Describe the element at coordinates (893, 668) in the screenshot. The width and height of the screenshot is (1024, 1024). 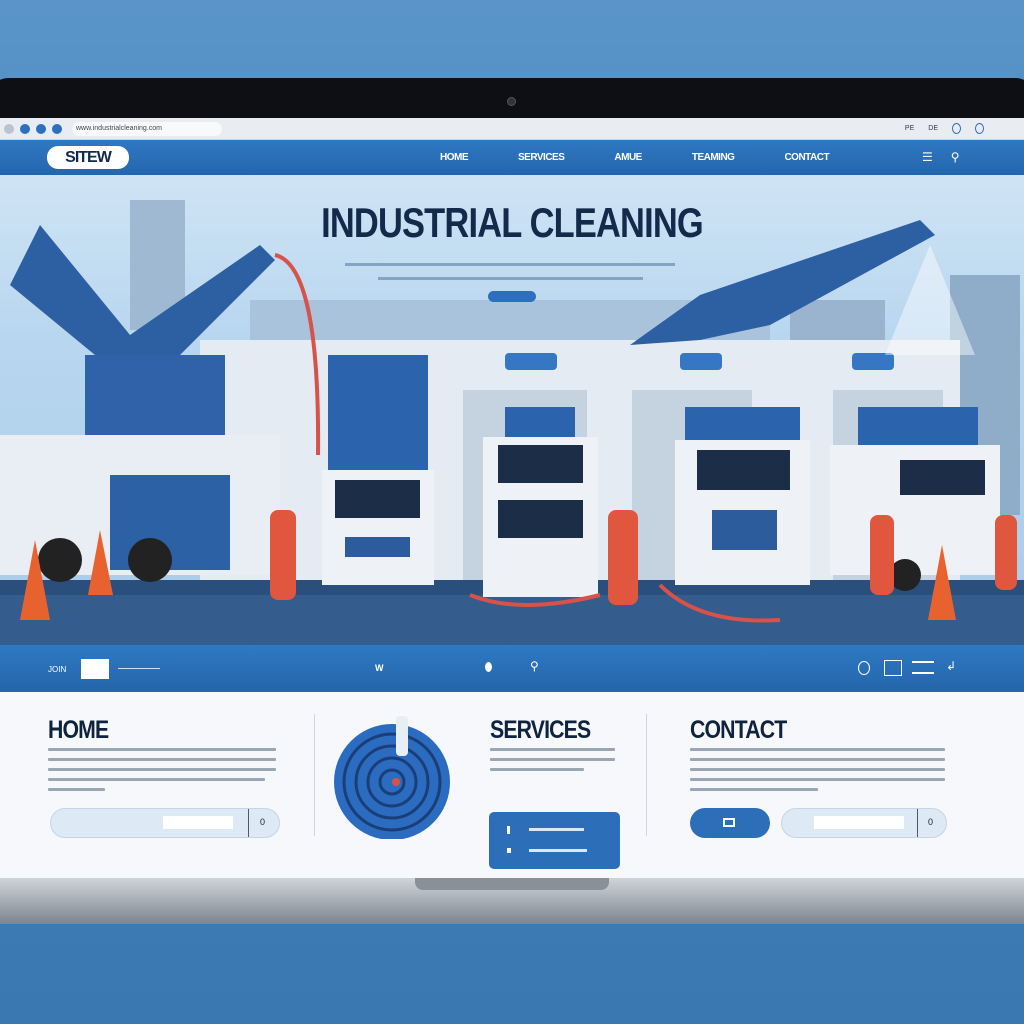
I see `doc-icon` at that location.